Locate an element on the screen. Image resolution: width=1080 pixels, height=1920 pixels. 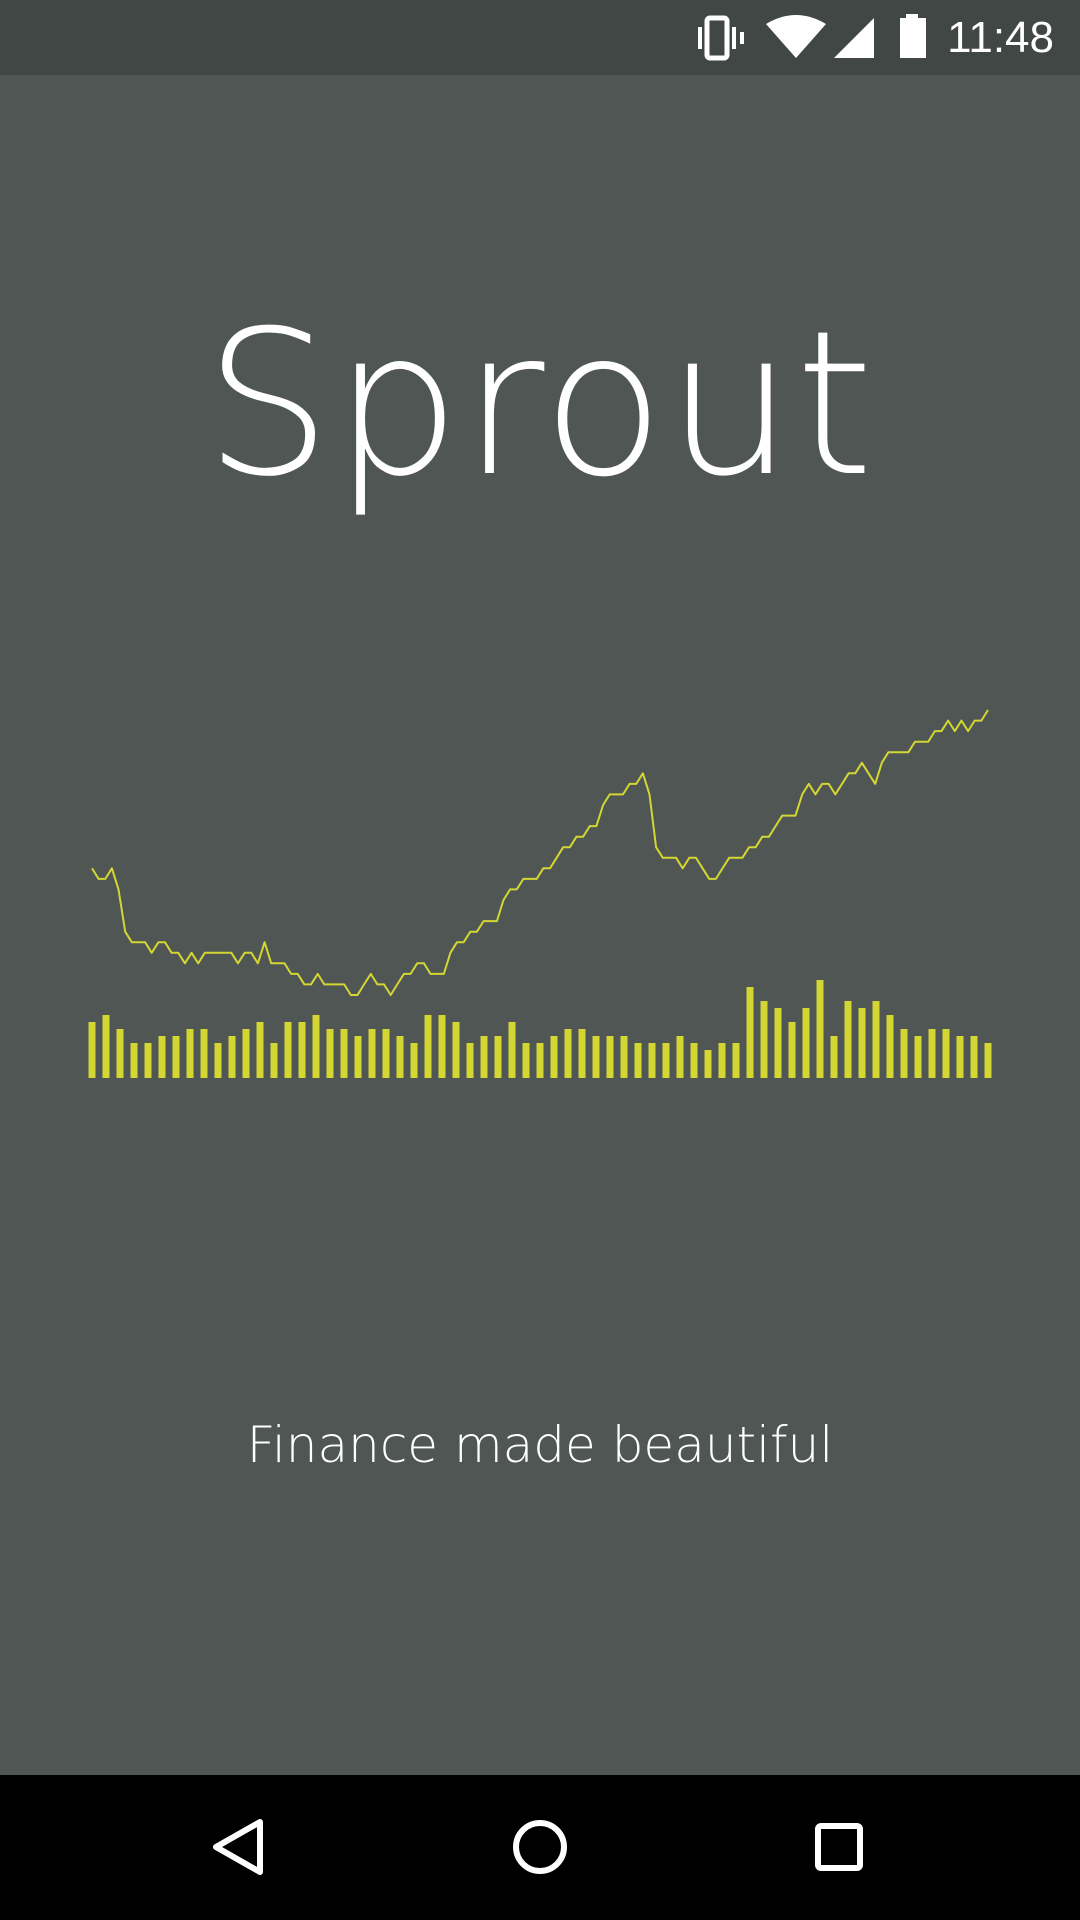
battery-icon is located at coordinates (913, 36).